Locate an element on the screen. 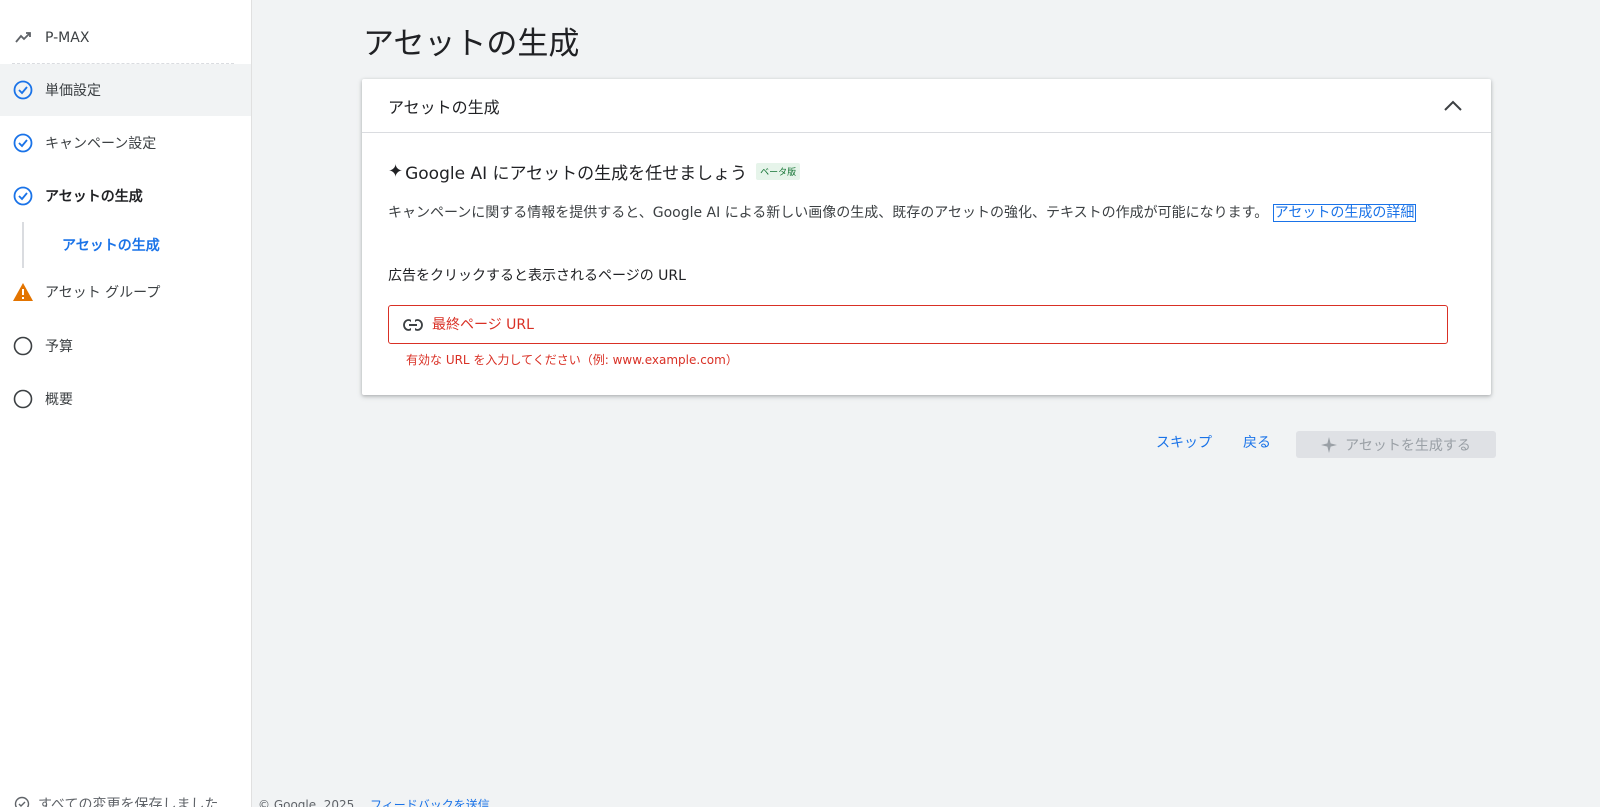  cloud-check-icon is located at coordinates (22, 801).